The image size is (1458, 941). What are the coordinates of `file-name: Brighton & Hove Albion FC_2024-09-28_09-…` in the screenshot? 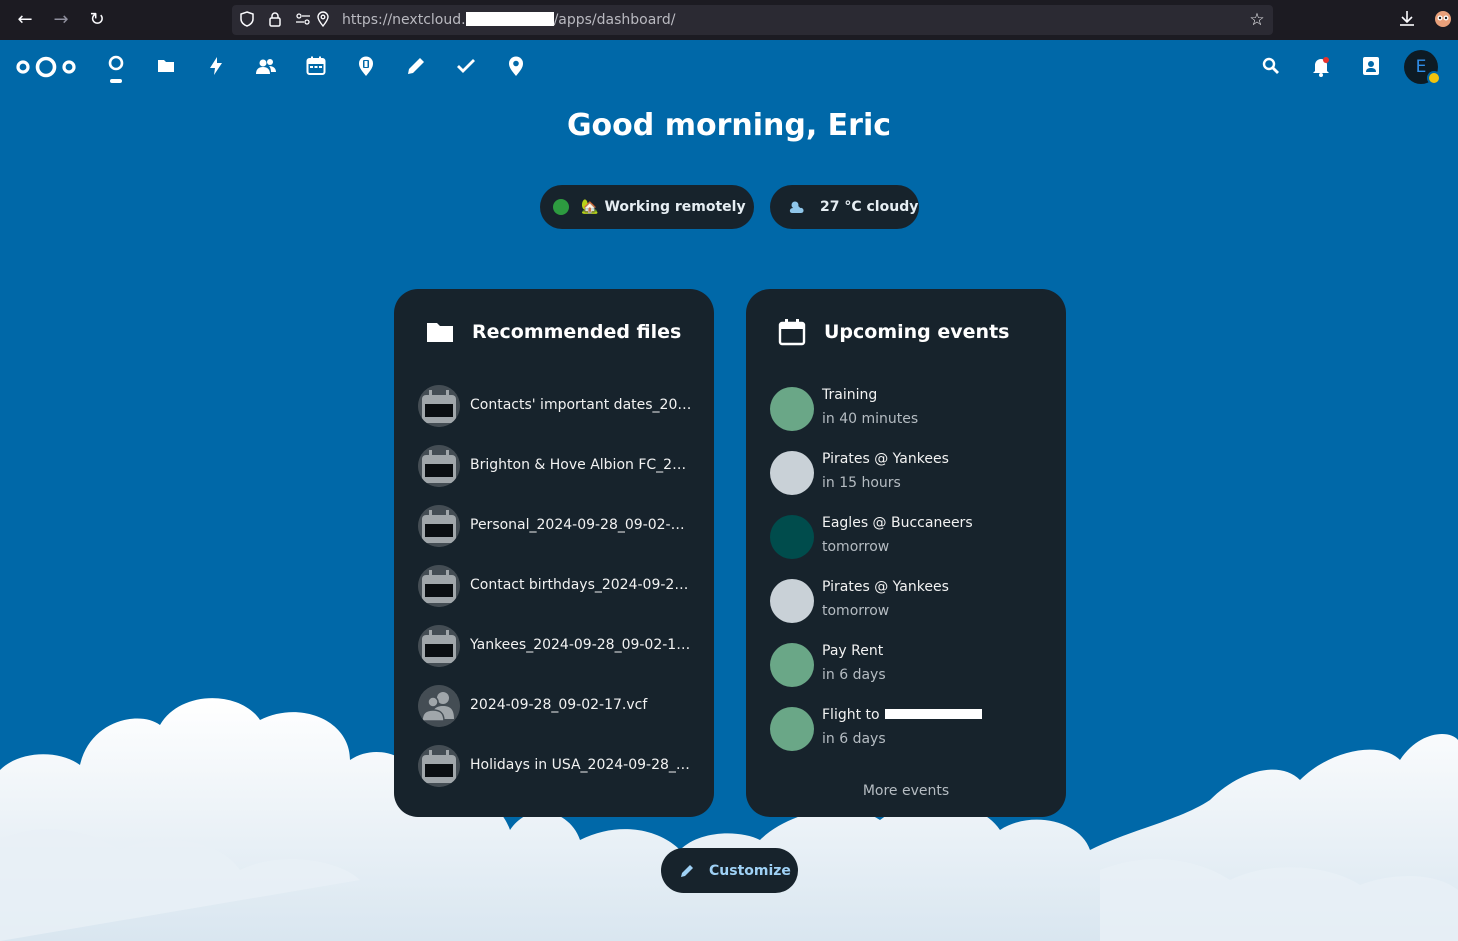 It's located at (581, 465).